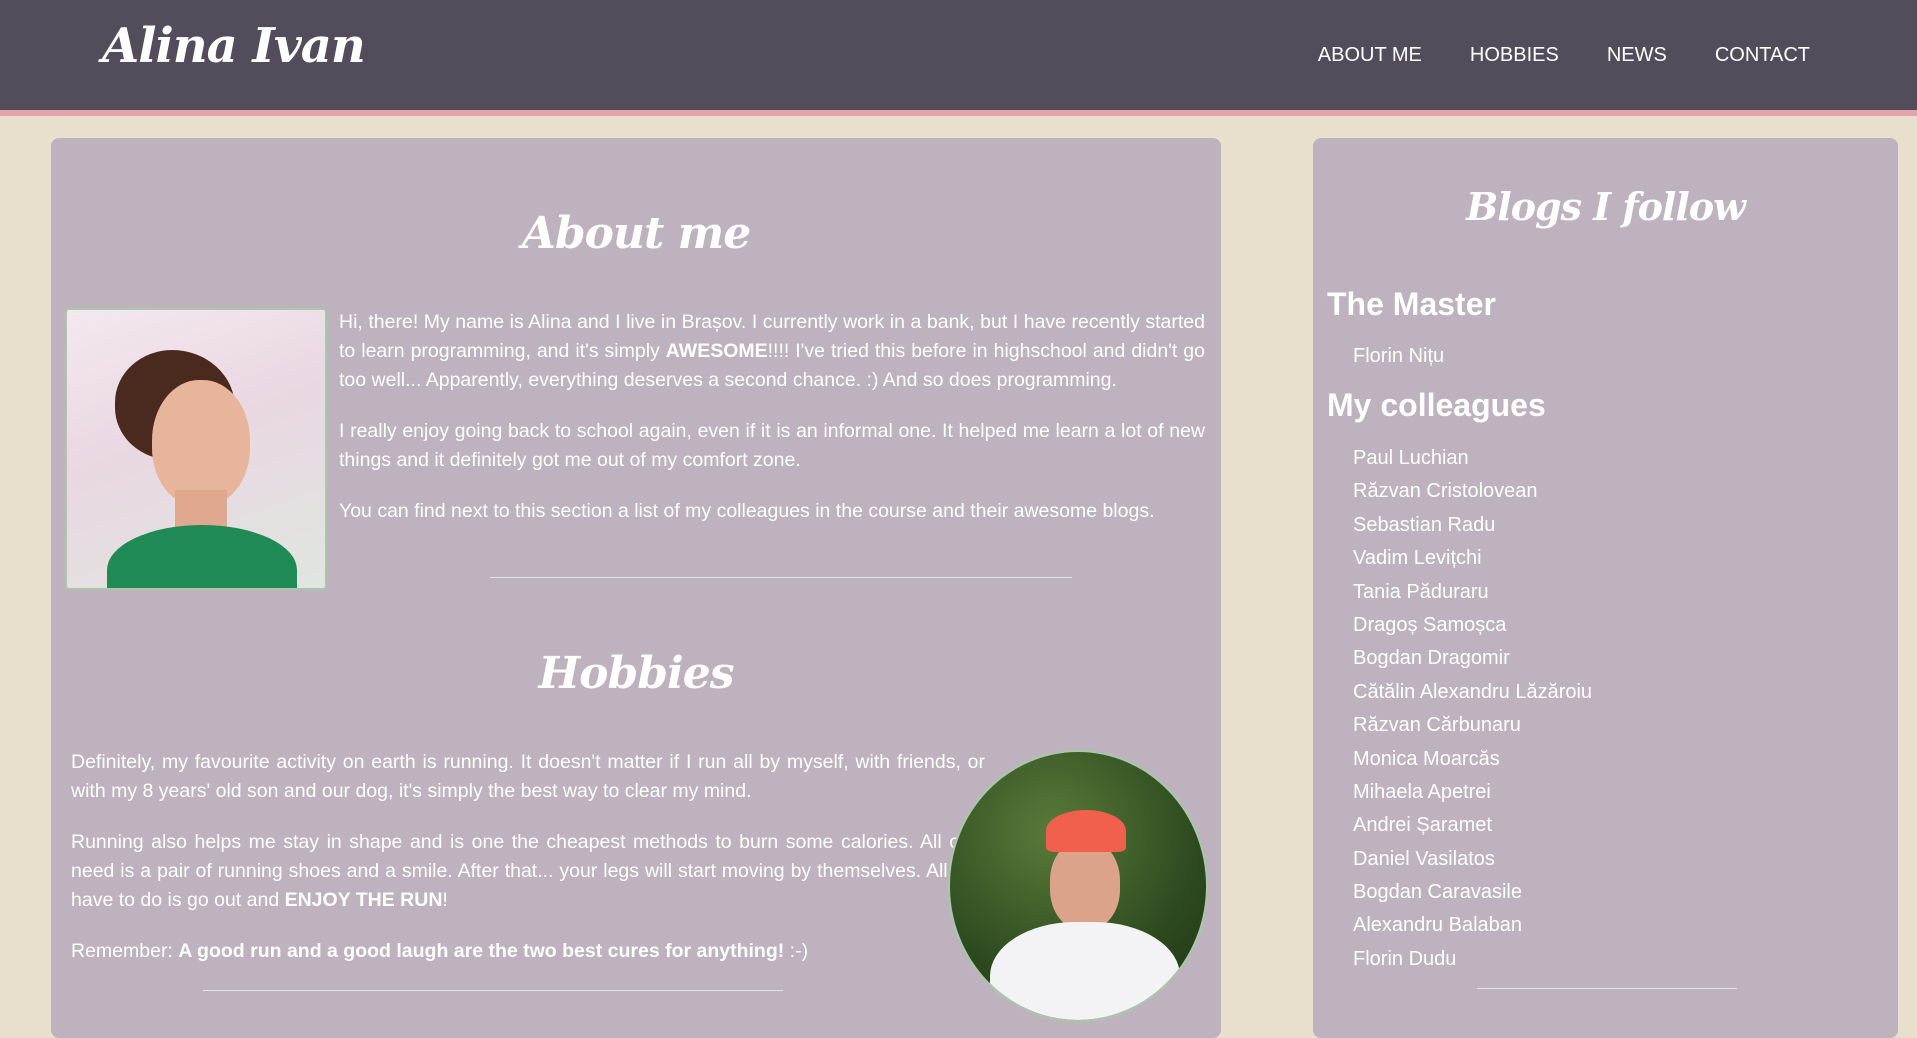 Image resolution: width=1917 pixels, height=1038 pixels. I want to click on list-item: Dragoș Samoșca, so click(1472, 625).